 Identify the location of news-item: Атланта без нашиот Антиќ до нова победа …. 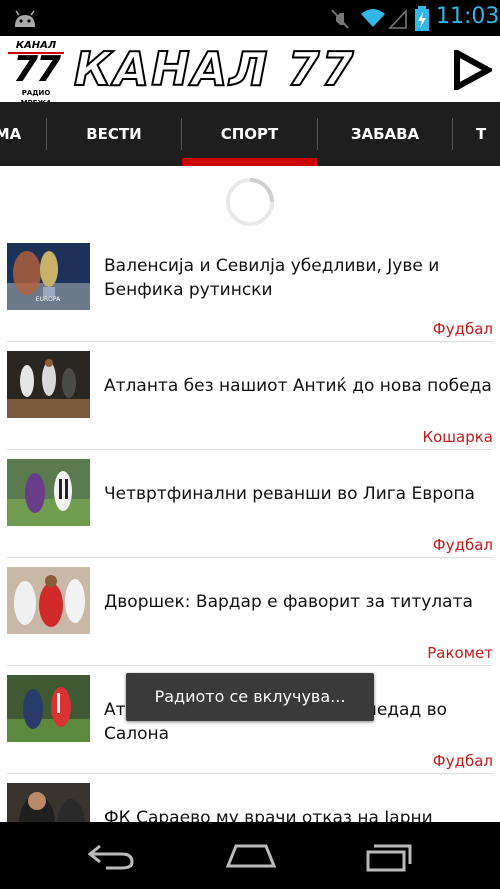
(250, 398).